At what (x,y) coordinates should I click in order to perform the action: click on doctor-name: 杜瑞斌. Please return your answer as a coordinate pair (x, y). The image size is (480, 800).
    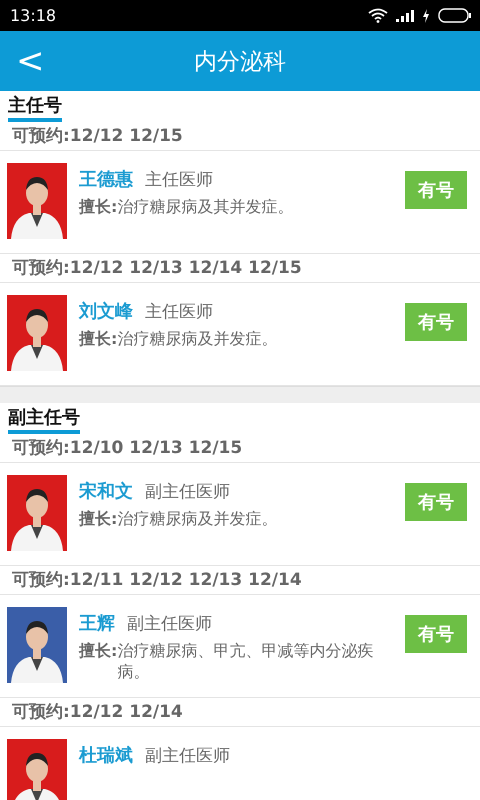
    Looking at the image, I should click on (106, 755).